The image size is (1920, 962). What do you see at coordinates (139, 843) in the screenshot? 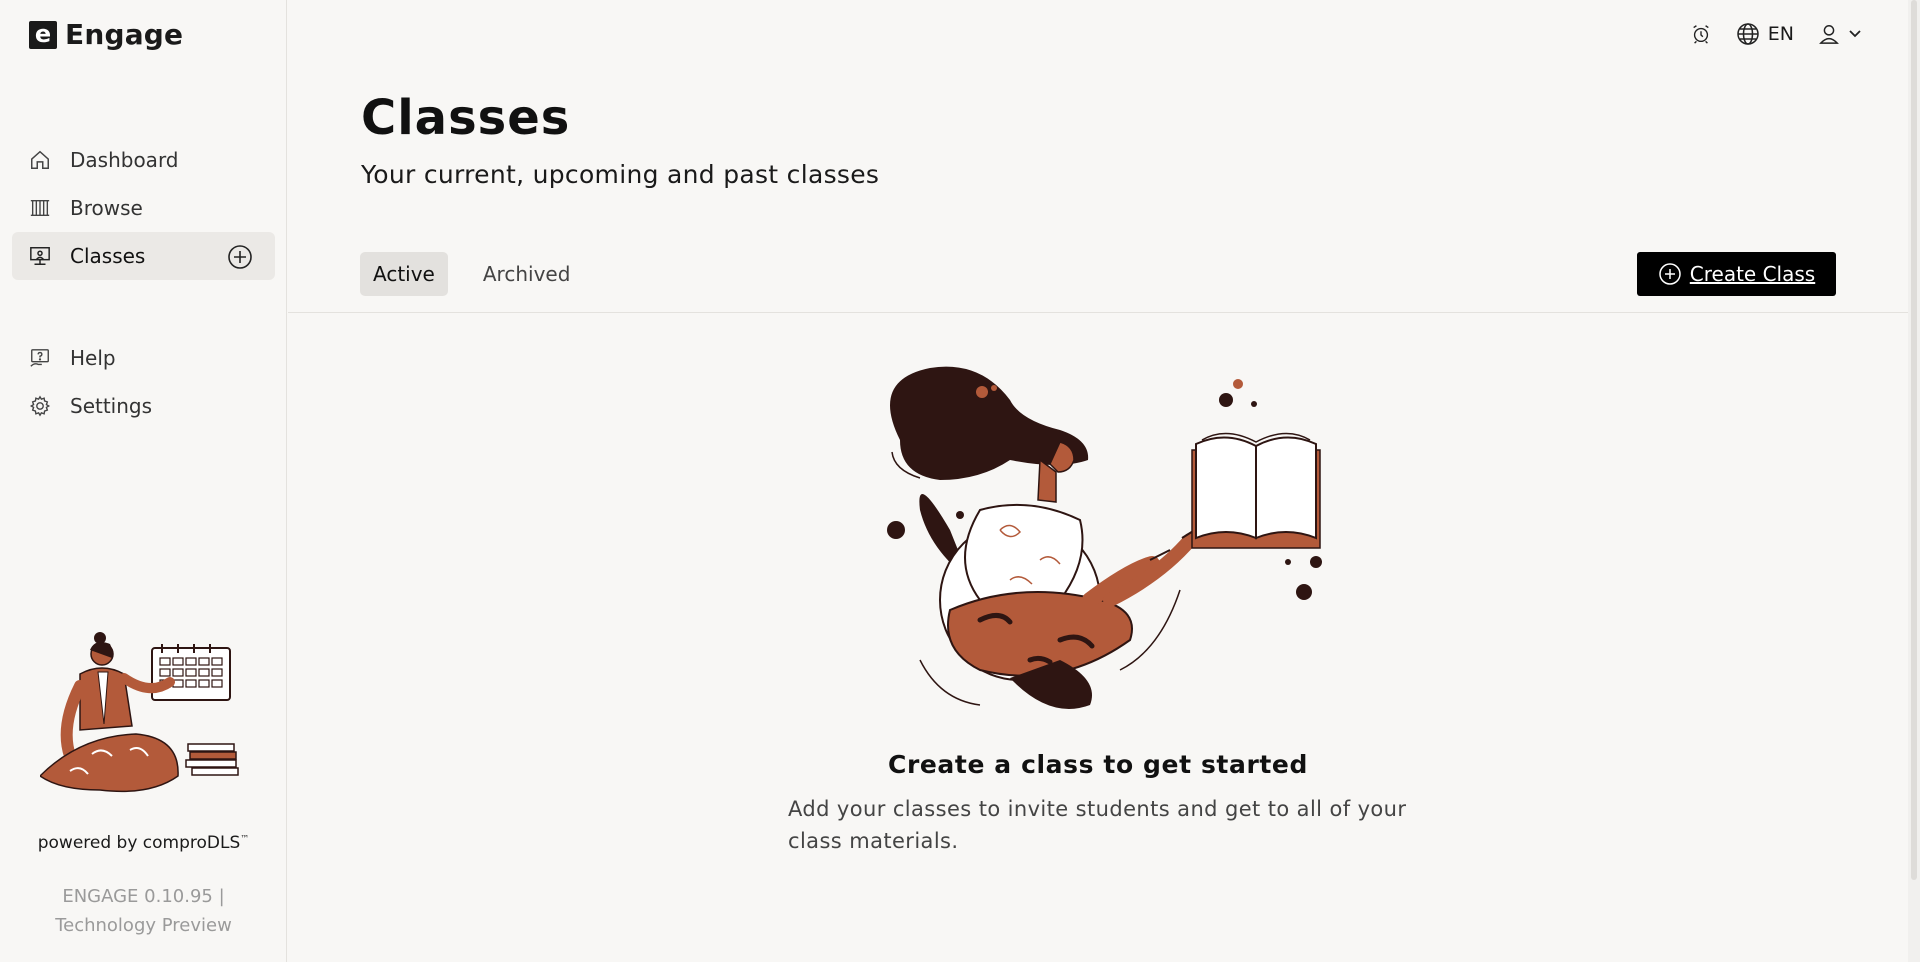
I see `powered-by-text: powered by comproDLS` at bounding box center [139, 843].